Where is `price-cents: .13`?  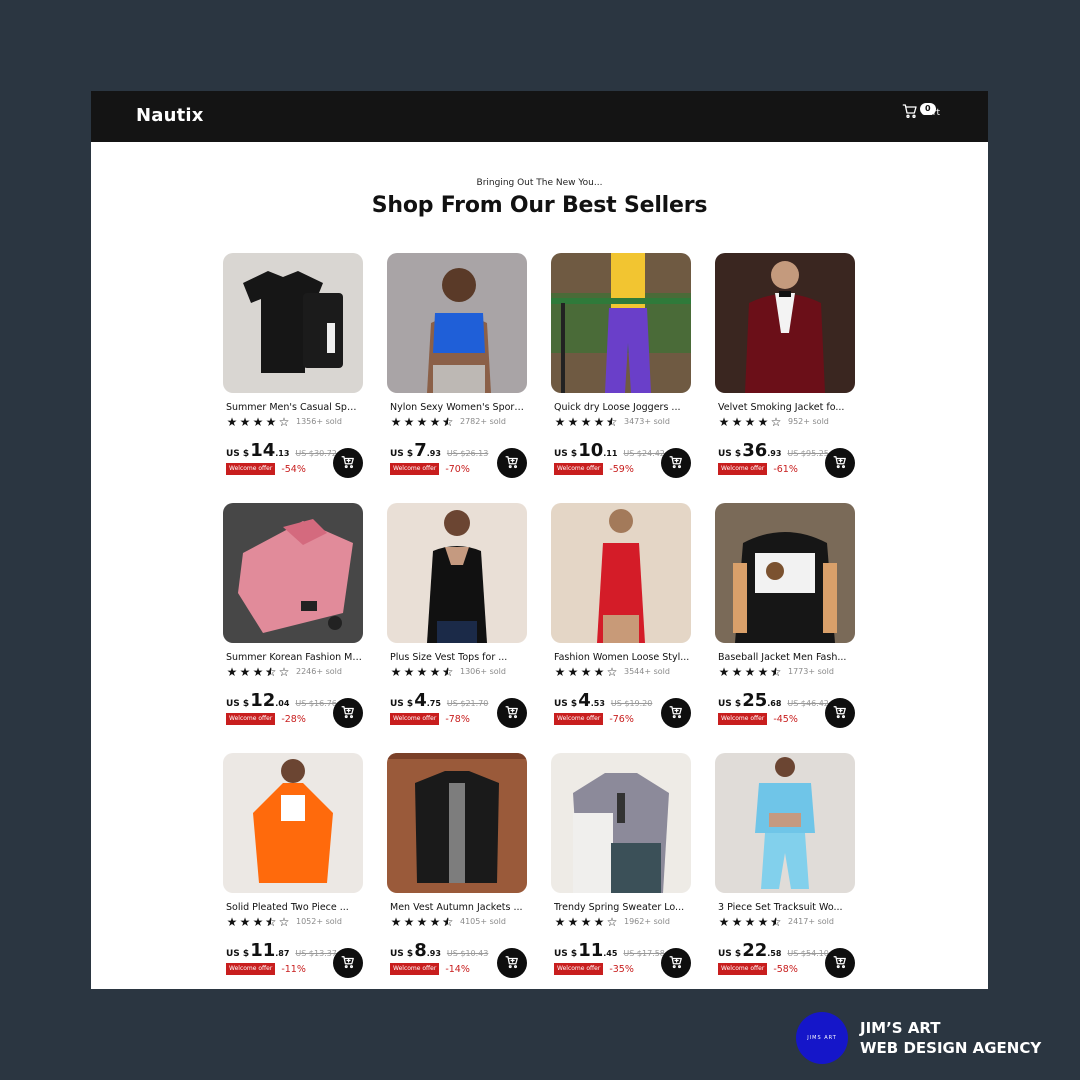
price-cents: .13 is located at coordinates (282, 453).